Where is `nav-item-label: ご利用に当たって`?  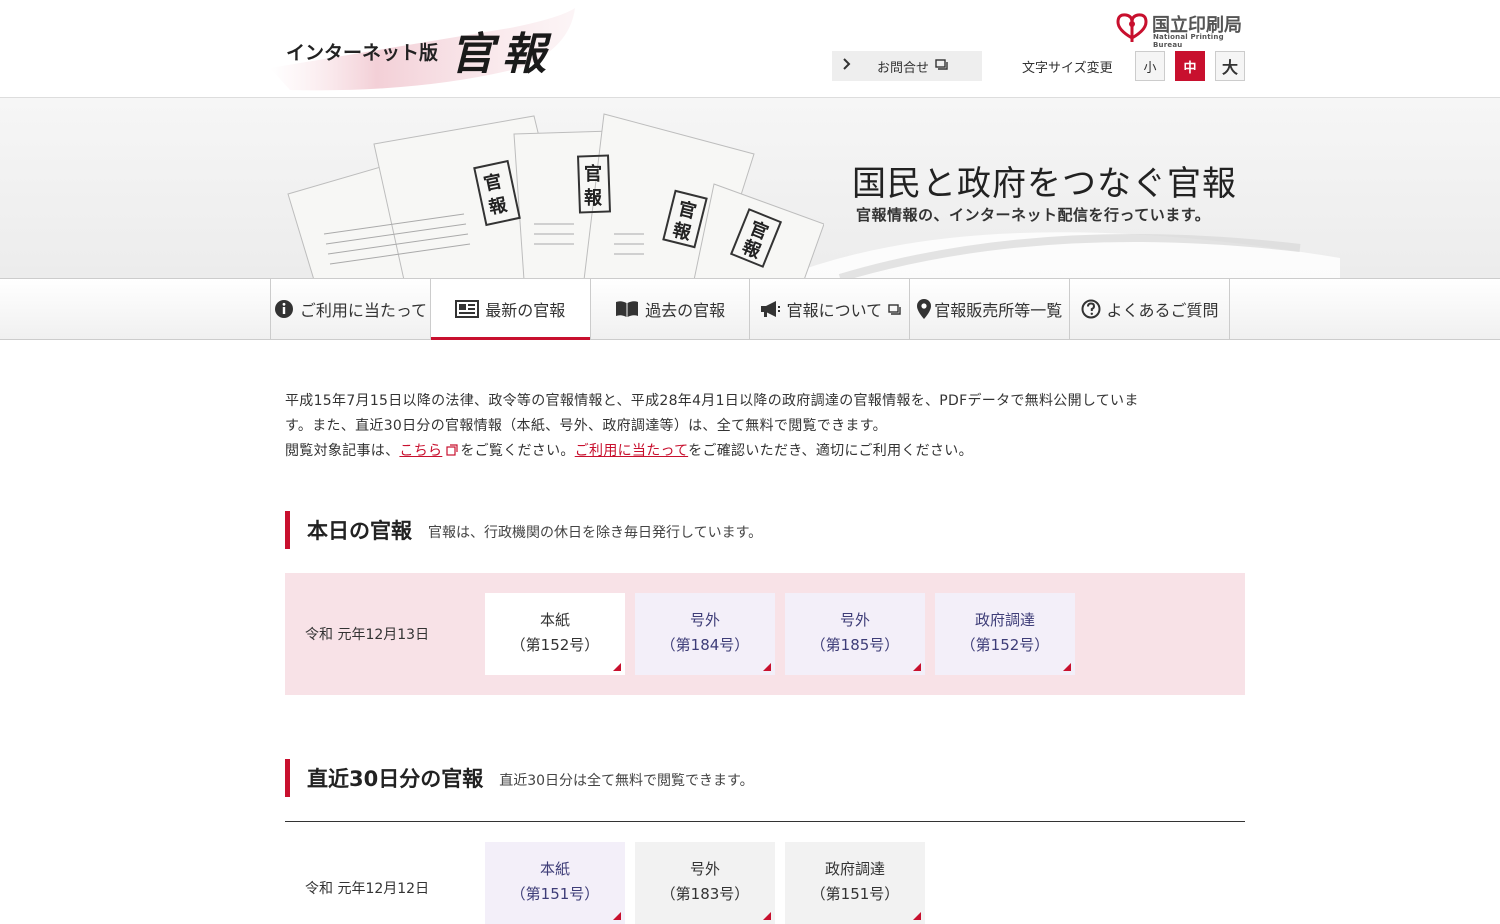 nav-item-label: ご利用に当たって is located at coordinates (363, 310).